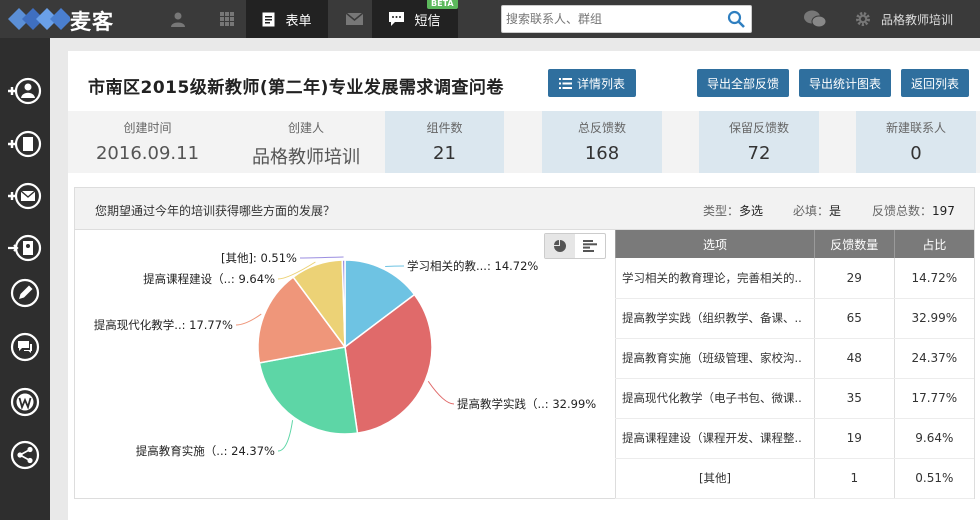  Describe the element at coordinates (444, 128) in the screenshot. I see `stat-label: 组件数` at that location.